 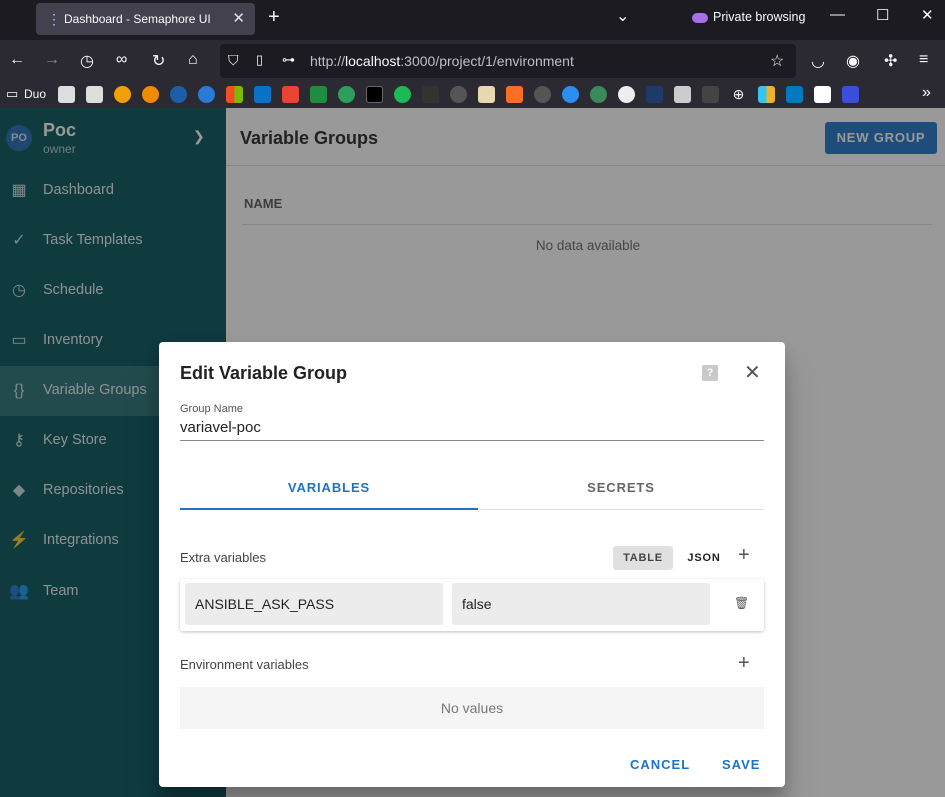 I want to click on add-environment-variable-icon: +, so click(x=744, y=663).